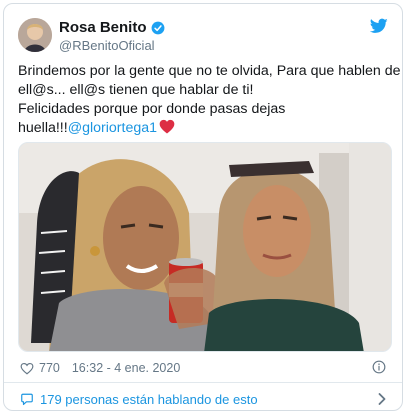 This screenshot has height=417, width=414. Describe the element at coordinates (103, 27) in the screenshot. I see `author-name: Rosa Benito` at that location.